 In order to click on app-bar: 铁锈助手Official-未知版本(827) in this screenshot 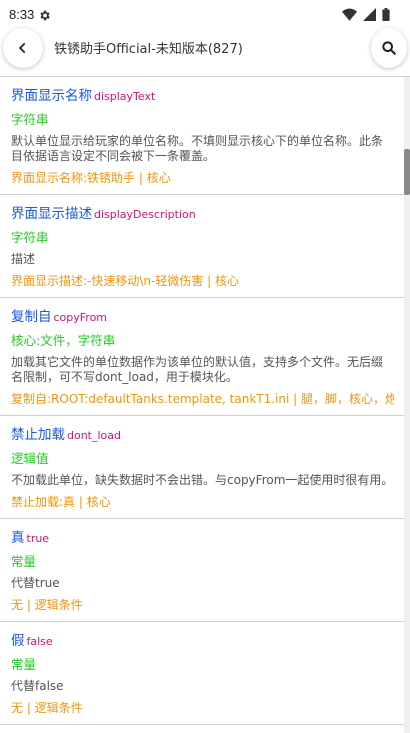, I will do `click(205, 52)`.